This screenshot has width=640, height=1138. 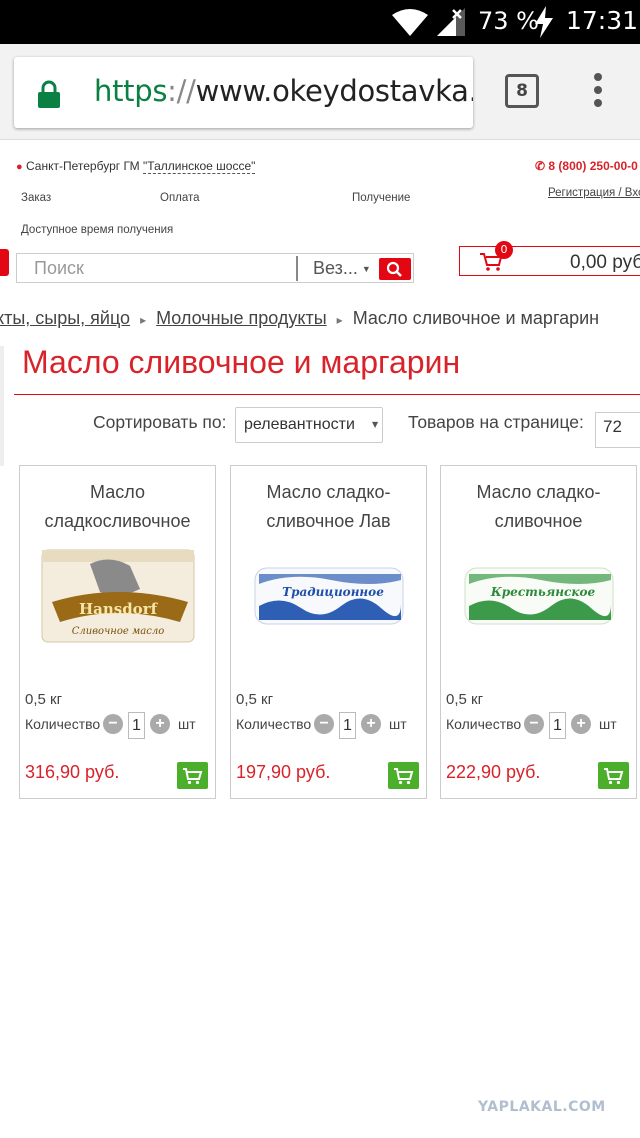 I want to click on breadcrumb-link: кты, сыры, яйцо, so click(x=65, y=318).